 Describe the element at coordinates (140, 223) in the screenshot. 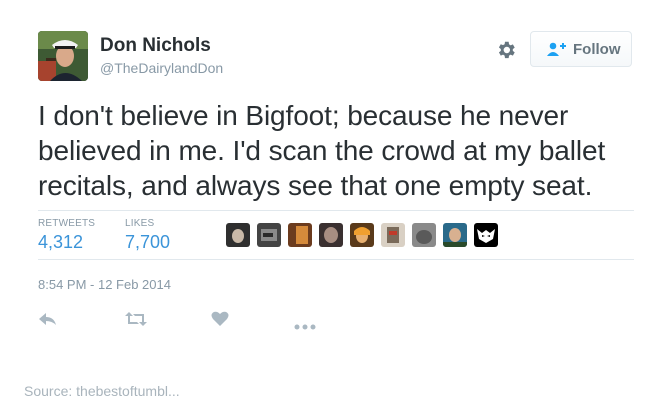

I see `likes-label: LIKES` at that location.